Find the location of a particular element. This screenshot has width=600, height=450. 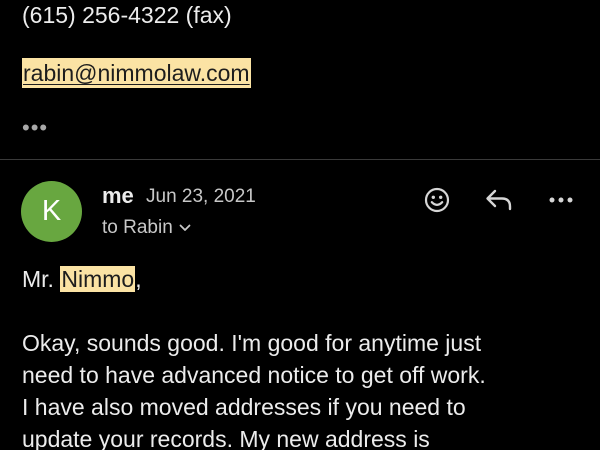

salutation-suffix: , is located at coordinates (138, 279).